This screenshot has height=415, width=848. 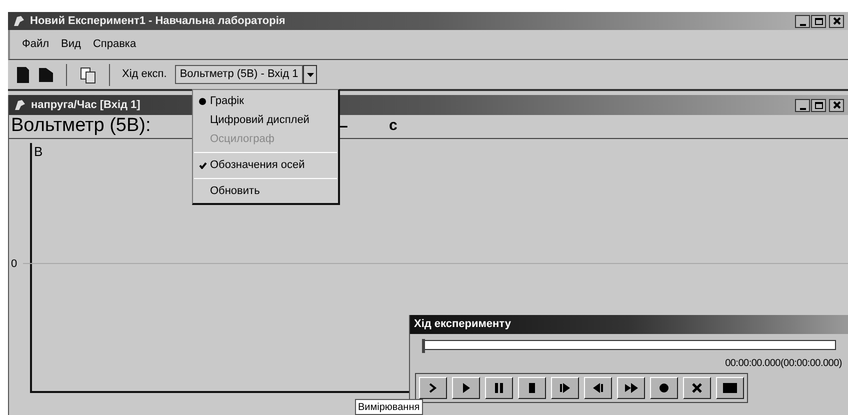 I want to click on axis-label: В, so click(x=38, y=152).